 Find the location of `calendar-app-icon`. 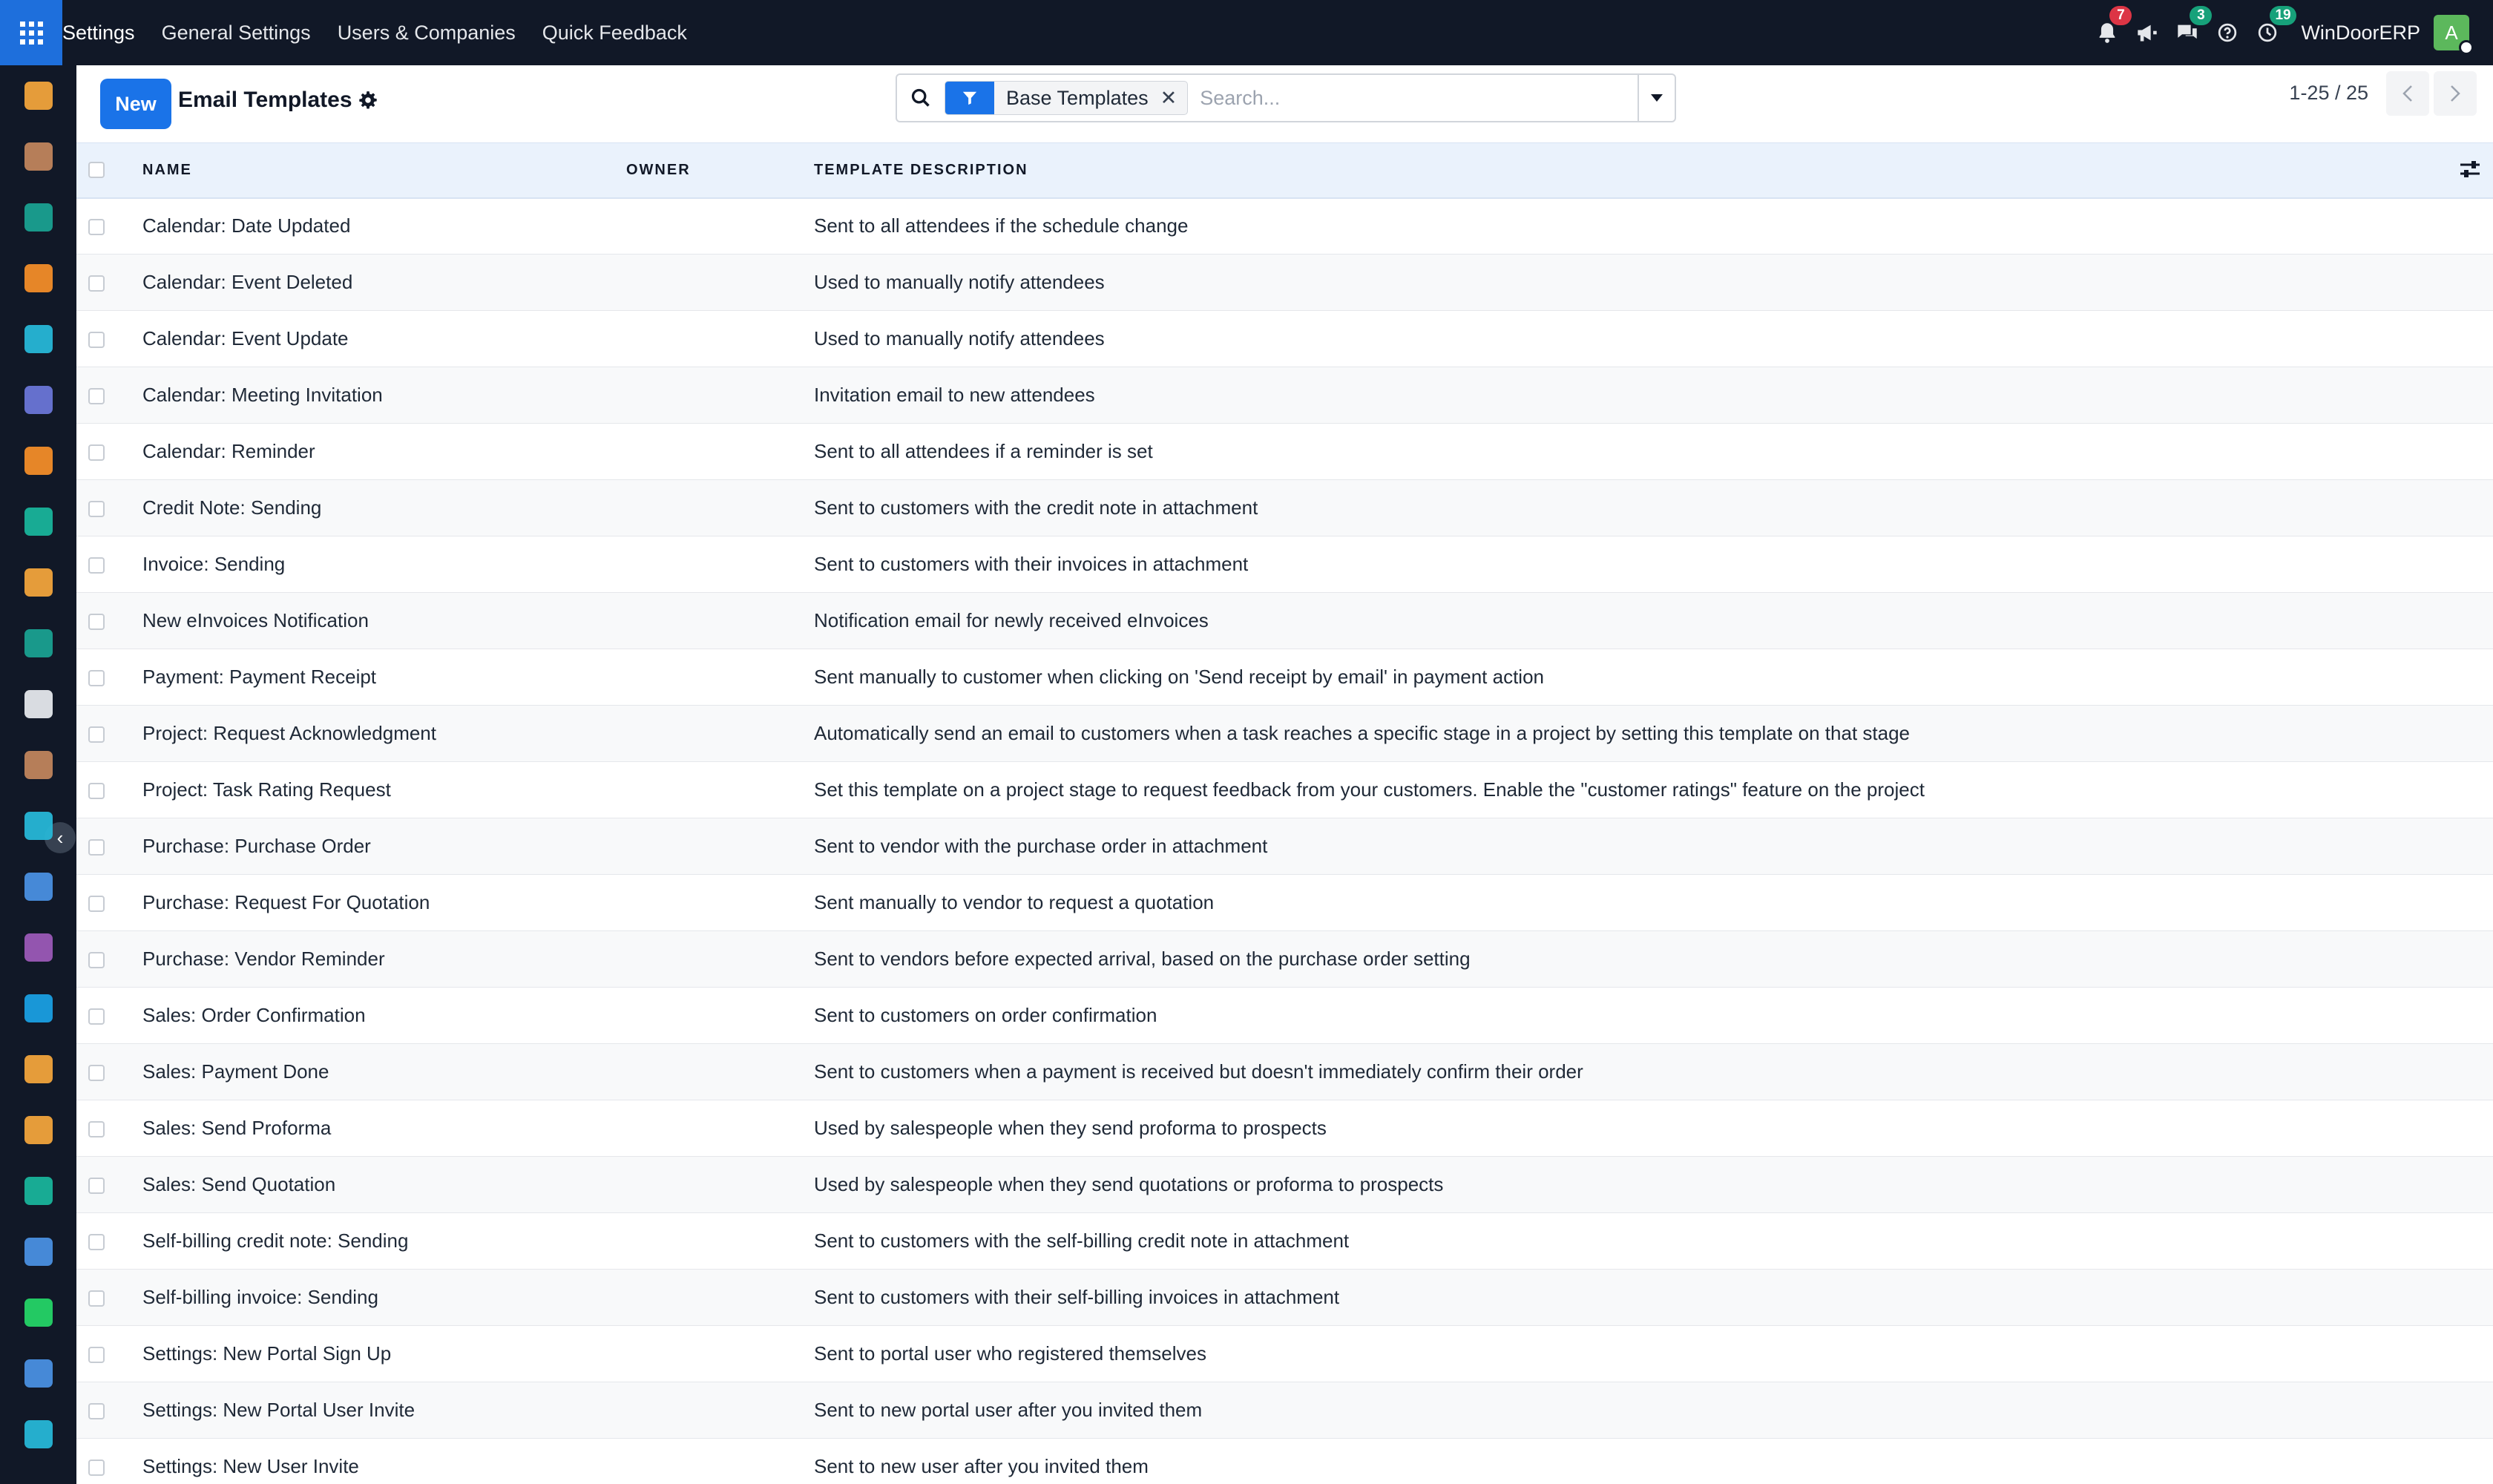

calendar-app-icon is located at coordinates (38, 1130).